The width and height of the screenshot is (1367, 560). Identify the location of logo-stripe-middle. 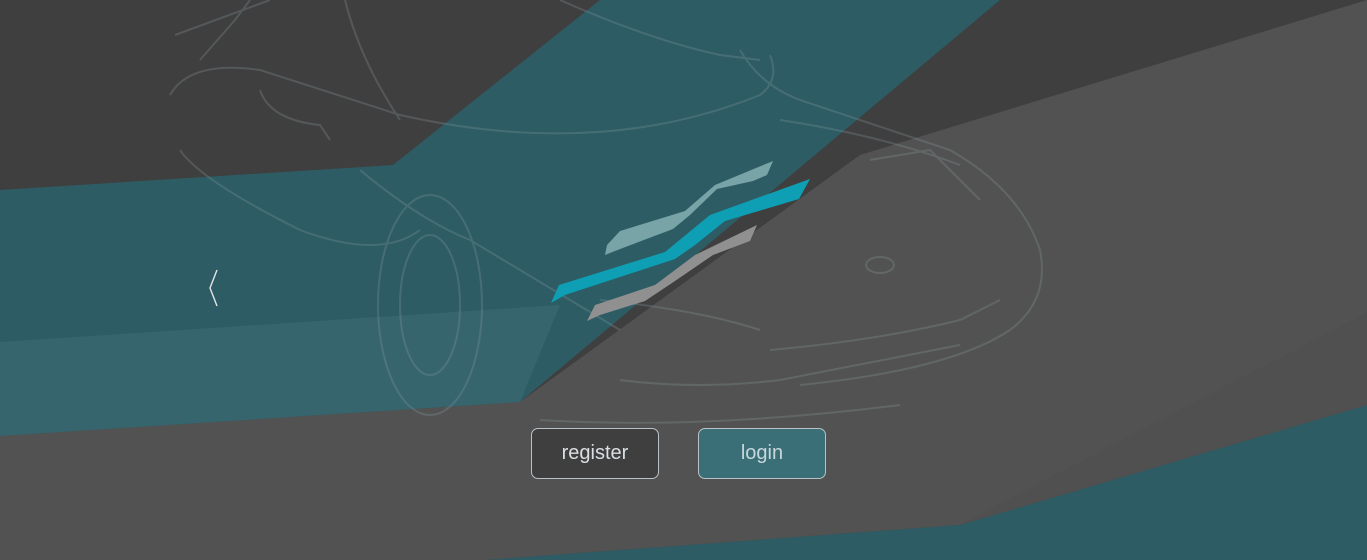
(680, 241).